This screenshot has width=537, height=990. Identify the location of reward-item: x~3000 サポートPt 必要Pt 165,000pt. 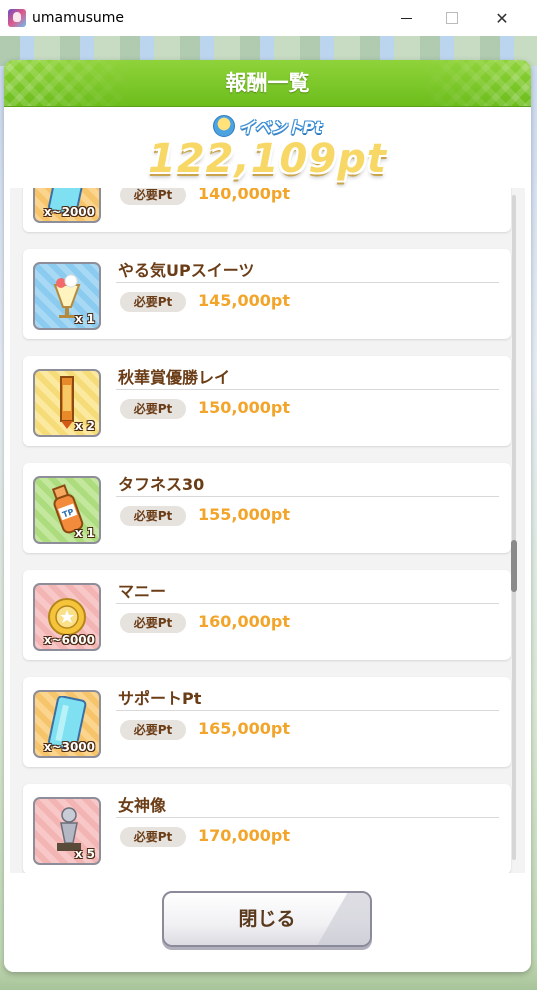
(267, 722).